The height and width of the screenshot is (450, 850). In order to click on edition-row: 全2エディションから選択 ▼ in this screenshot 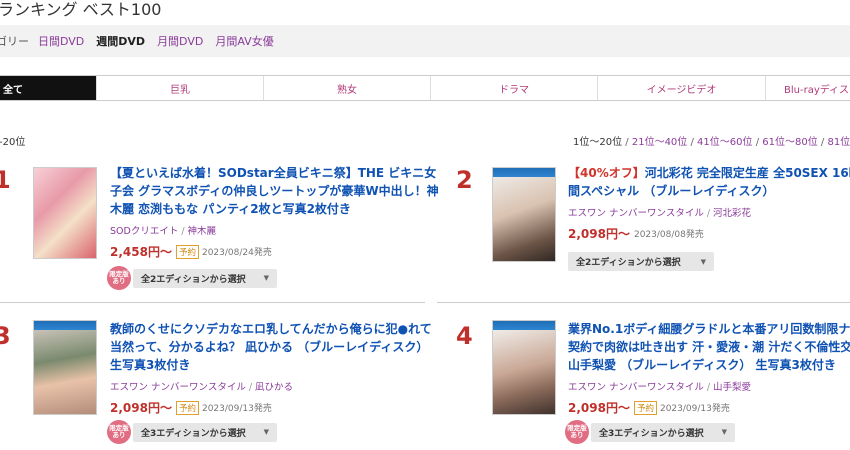, I will do `click(641, 261)`.